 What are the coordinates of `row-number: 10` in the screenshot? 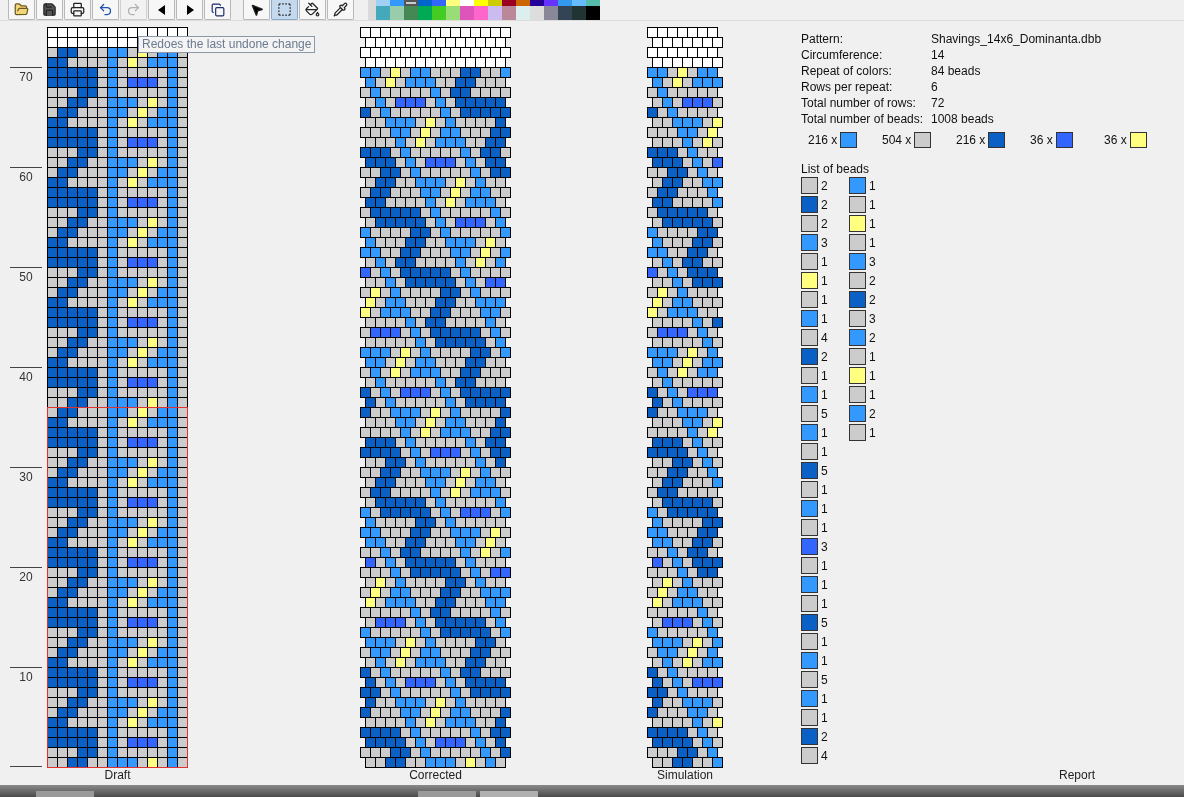 It's located at (26, 678).